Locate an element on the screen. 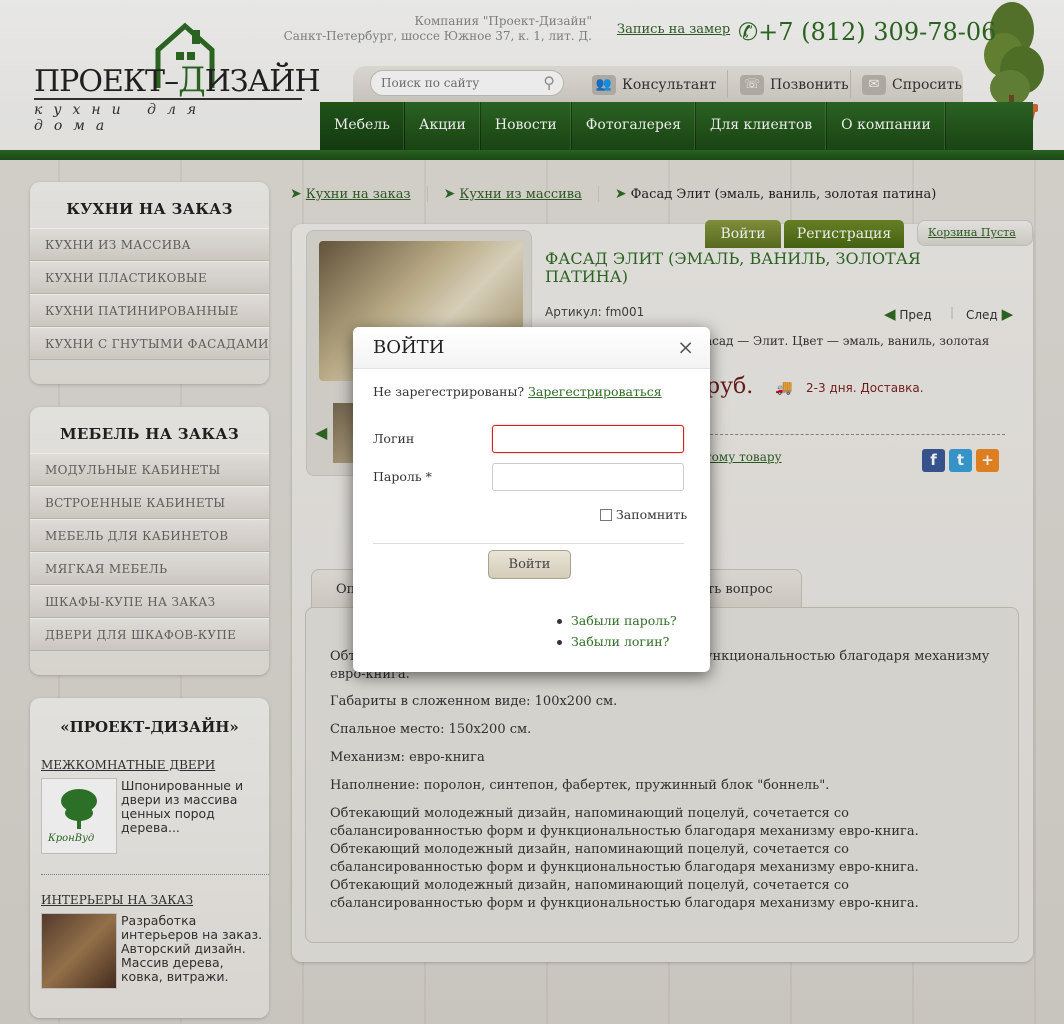  forgot-password-item: Забыли пароль? is located at coordinates (617, 620).